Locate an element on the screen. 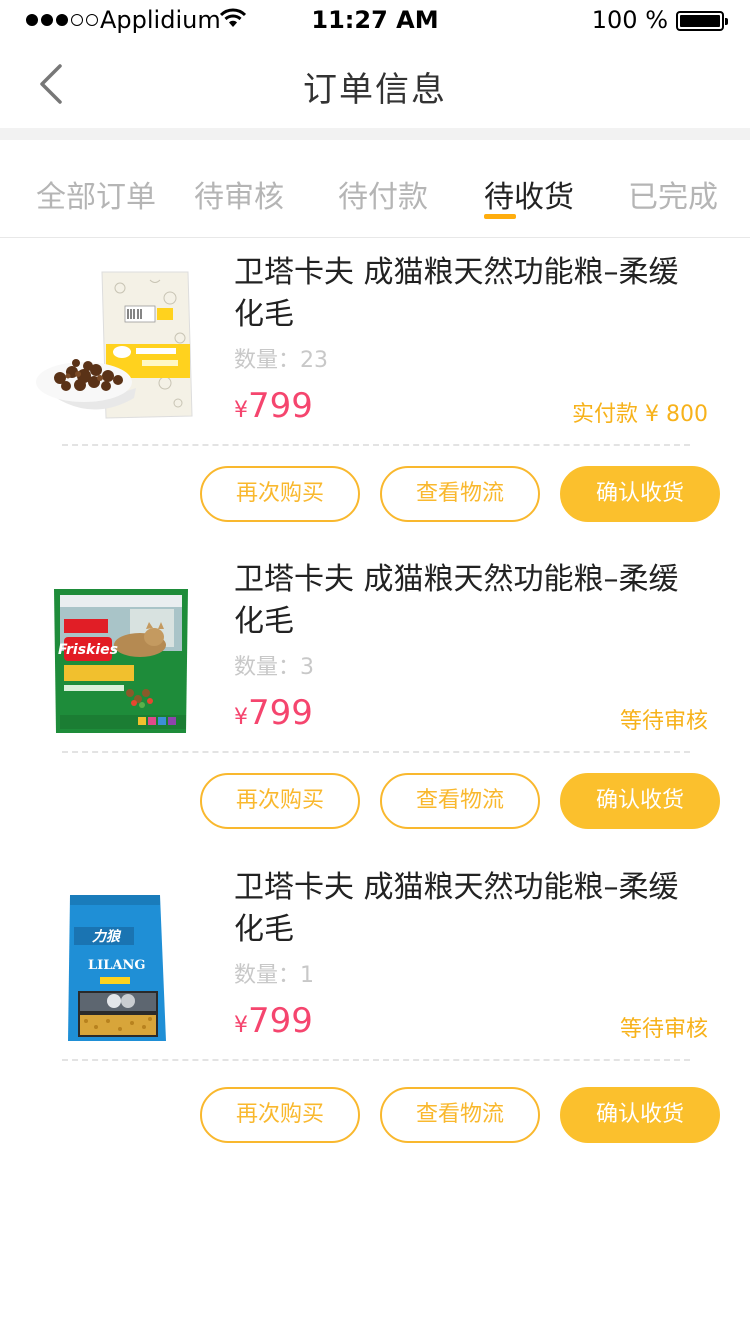  product-quantity: 数量：1 is located at coordinates (274, 975).